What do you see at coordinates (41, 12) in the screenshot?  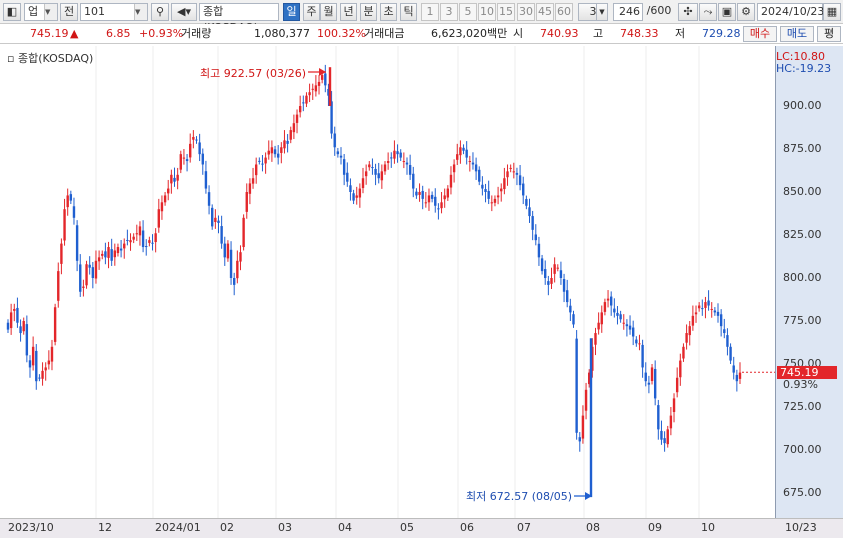 I see `market-type-select: 업 ▼` at bounding box center [41, 12].